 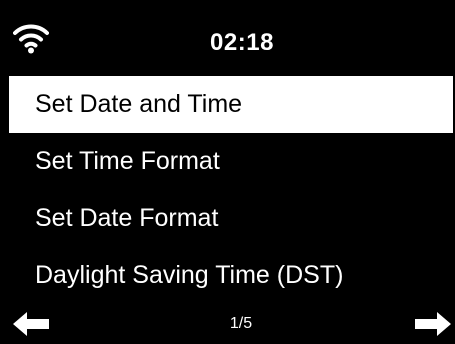 I want to click on footer-bar: 1/5, so click(x=231, y=324).